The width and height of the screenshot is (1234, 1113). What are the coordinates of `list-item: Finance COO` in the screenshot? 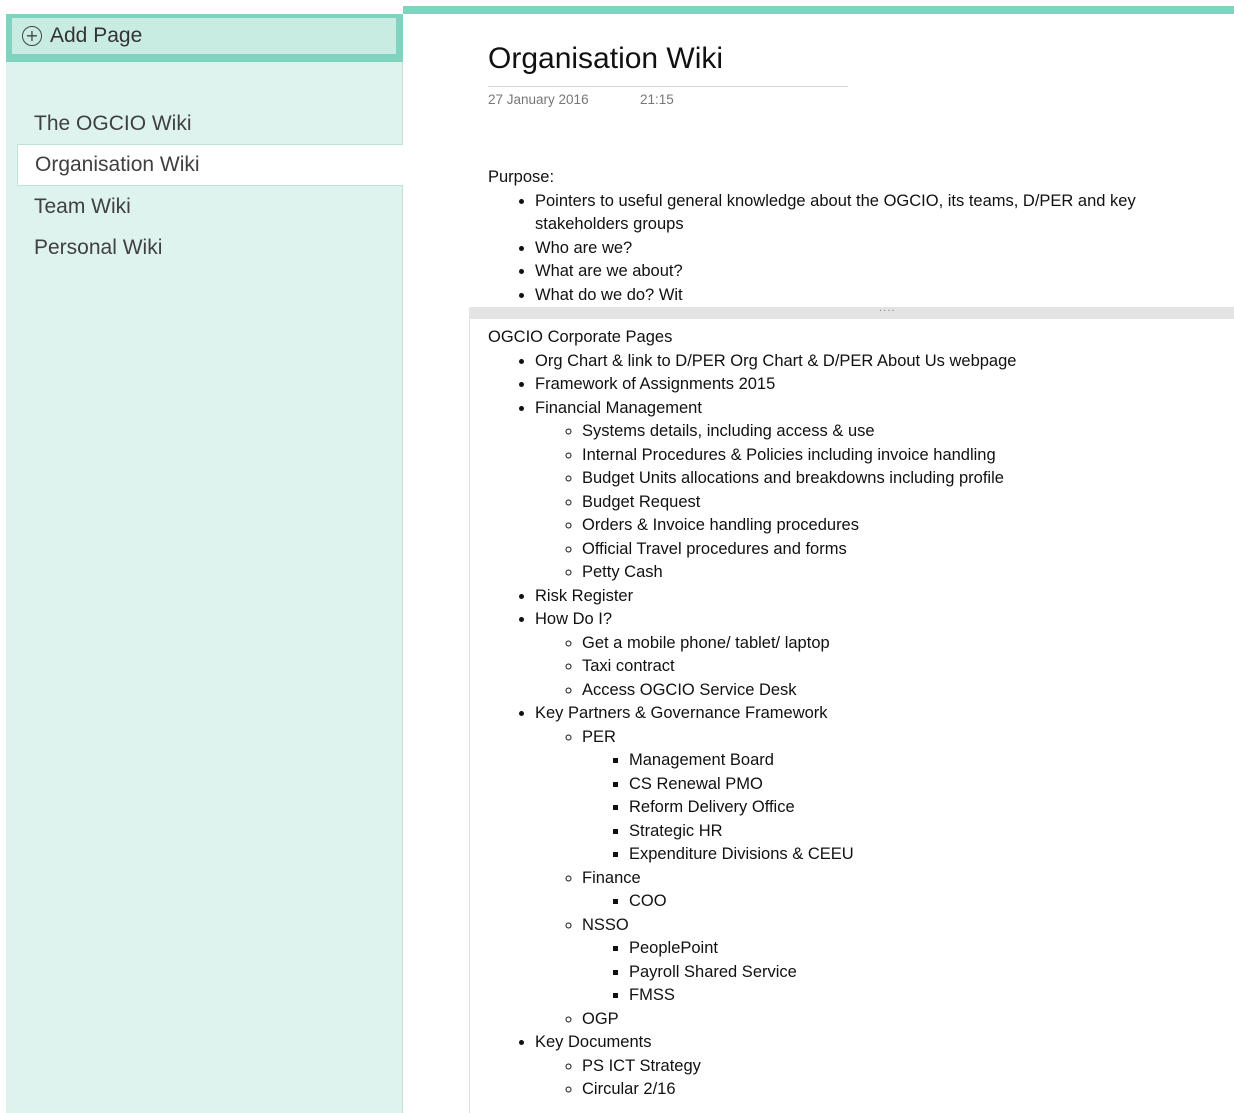 It's located at (895, 890).